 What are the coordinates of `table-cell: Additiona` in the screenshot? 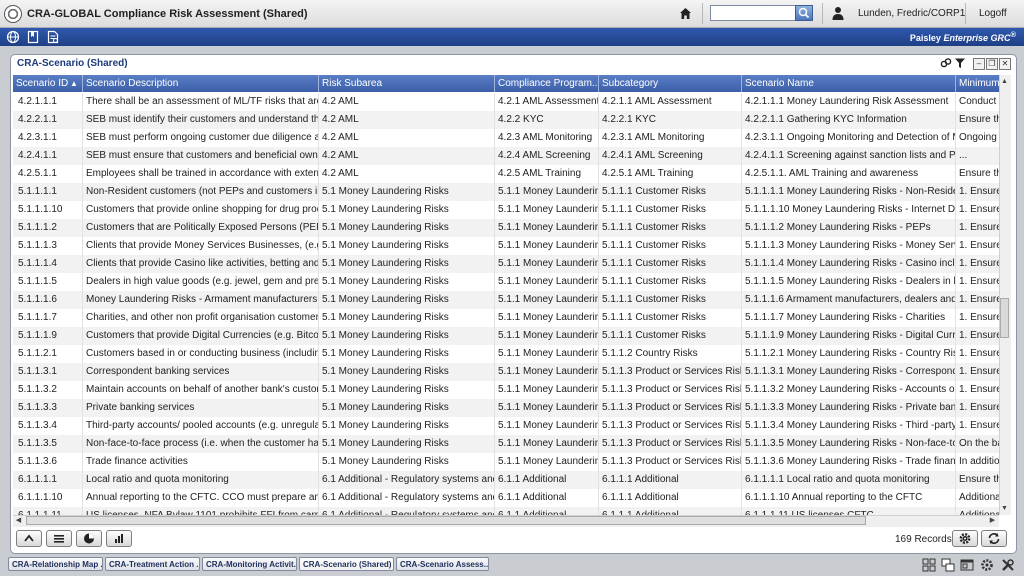 It's located at (977, 511).